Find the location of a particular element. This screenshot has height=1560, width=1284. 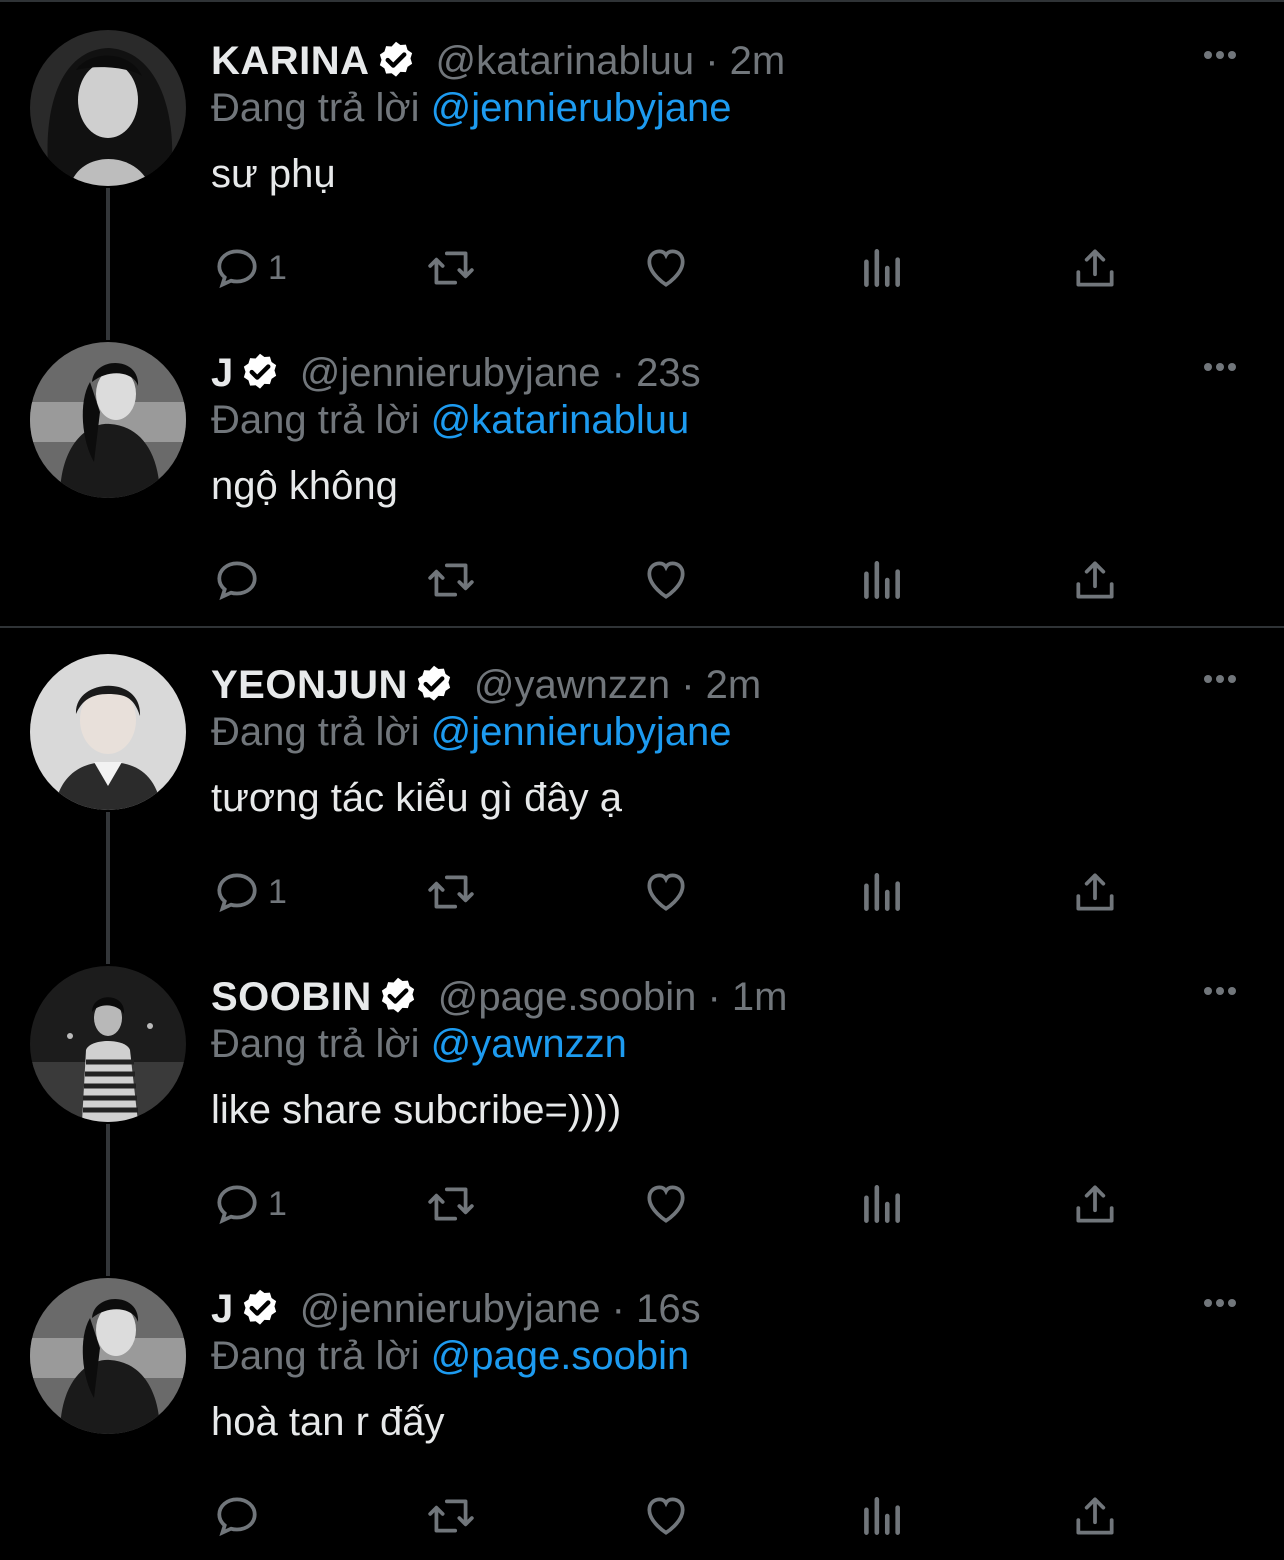

handle-and-time: @katarinabluu · 2m is located at coordinates (611, 61).